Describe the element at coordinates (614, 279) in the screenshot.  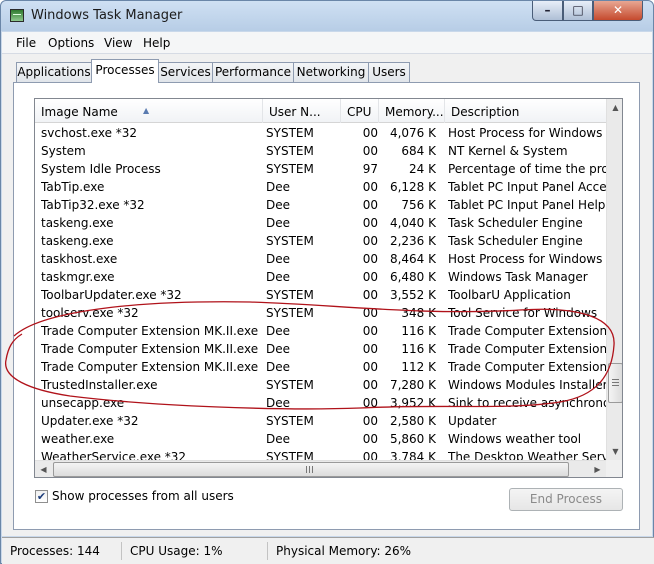
I see `vertical-scrollbar: ▲ ▼` at that location.